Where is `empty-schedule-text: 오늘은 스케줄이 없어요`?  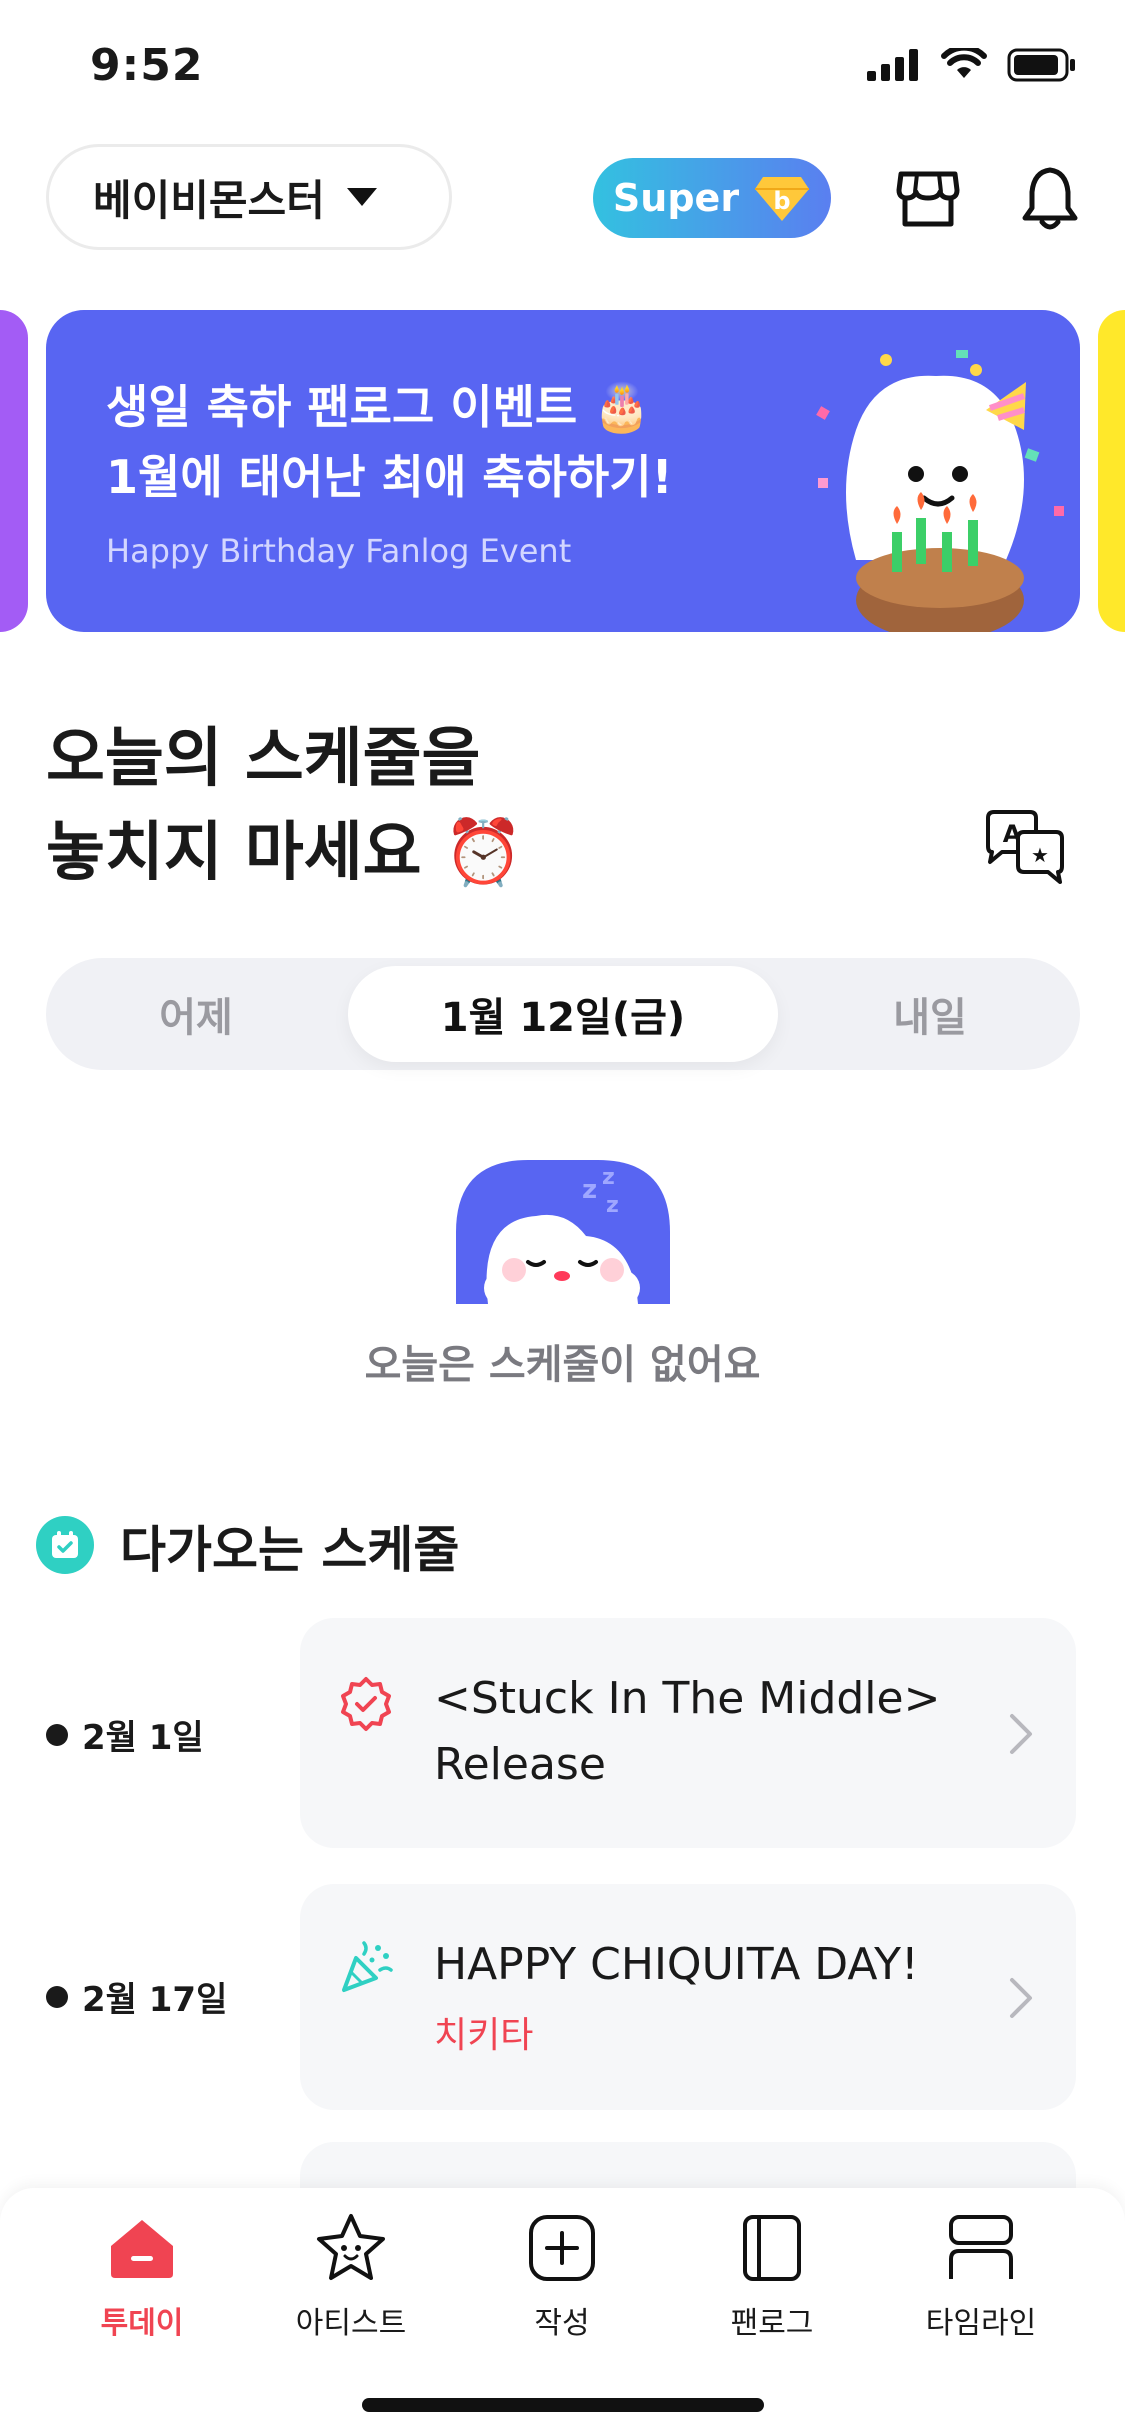 empty-schedule-text: 오늘은 스케줄이 없어요 is located at coordinates (562, 1365).